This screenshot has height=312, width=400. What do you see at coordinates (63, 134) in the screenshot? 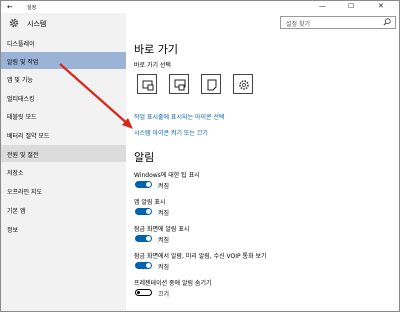
I see `sidebar-item-battery-saver: 배터리 절약 모드` at bounding box center [63, 134].